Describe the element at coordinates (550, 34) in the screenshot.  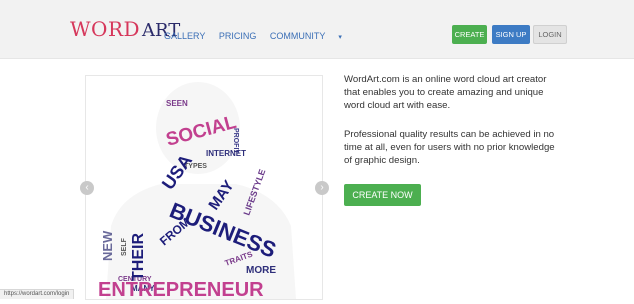
I see `login-button: LOGIN` at that location.